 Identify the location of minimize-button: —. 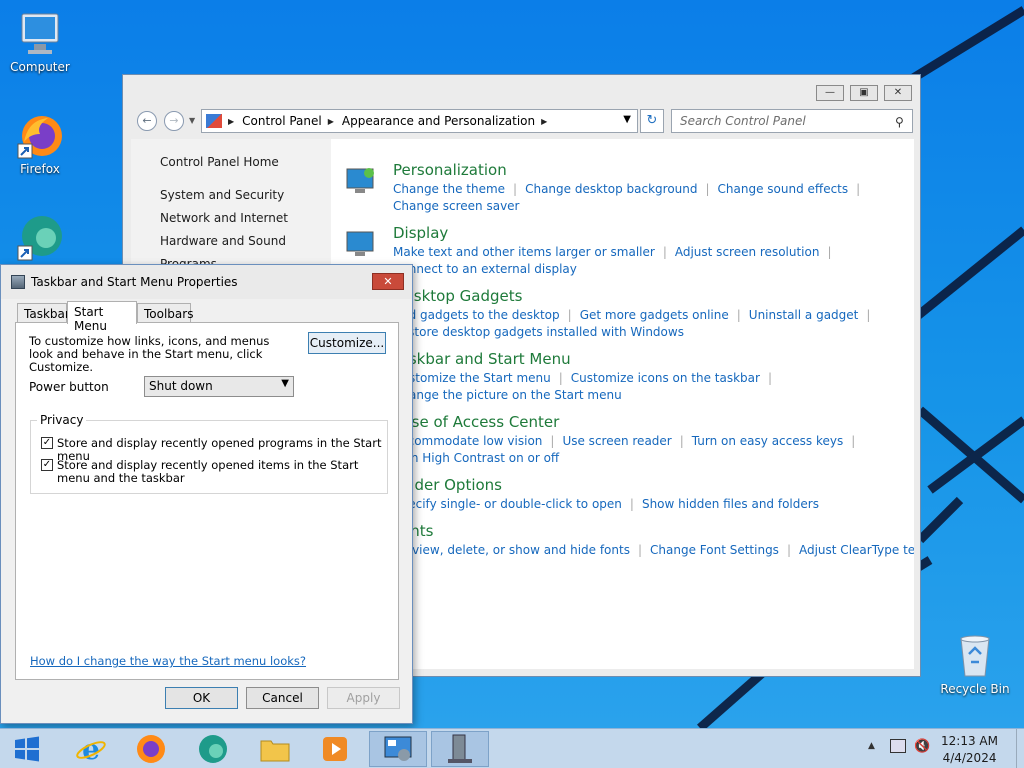
(830, 93).